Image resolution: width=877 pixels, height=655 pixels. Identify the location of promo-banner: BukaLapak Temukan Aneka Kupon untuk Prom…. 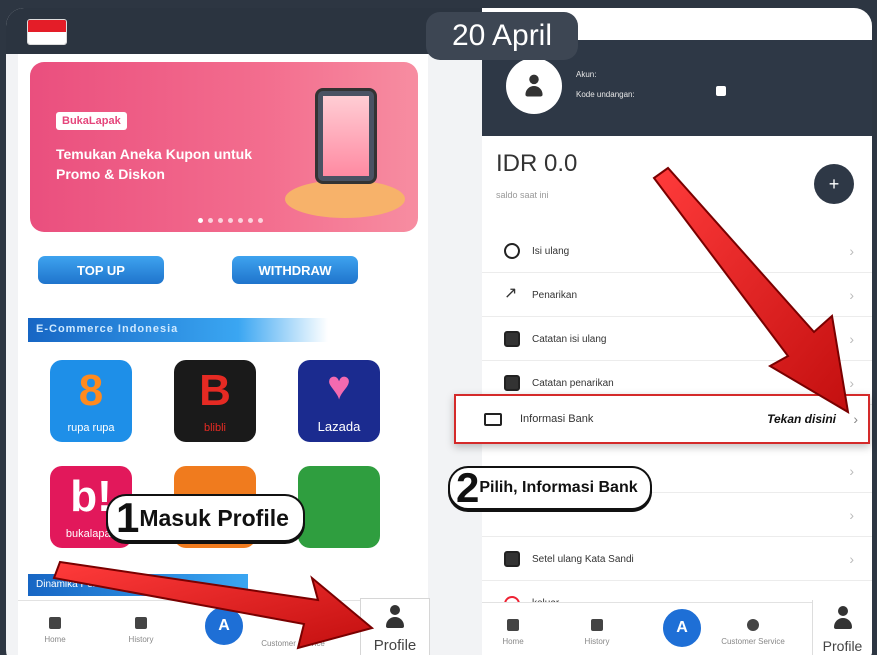
(224, 147).